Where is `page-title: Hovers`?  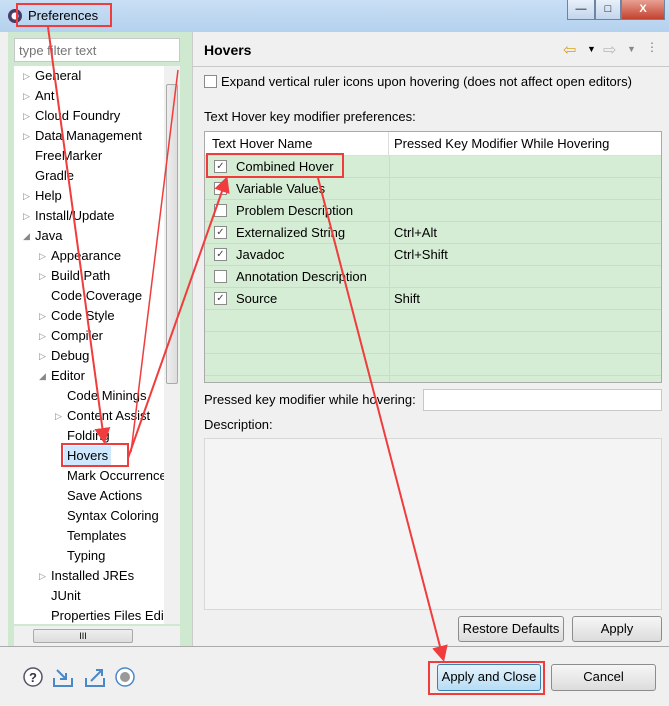
page-title: Hovers is located at coordinates (228, 50).